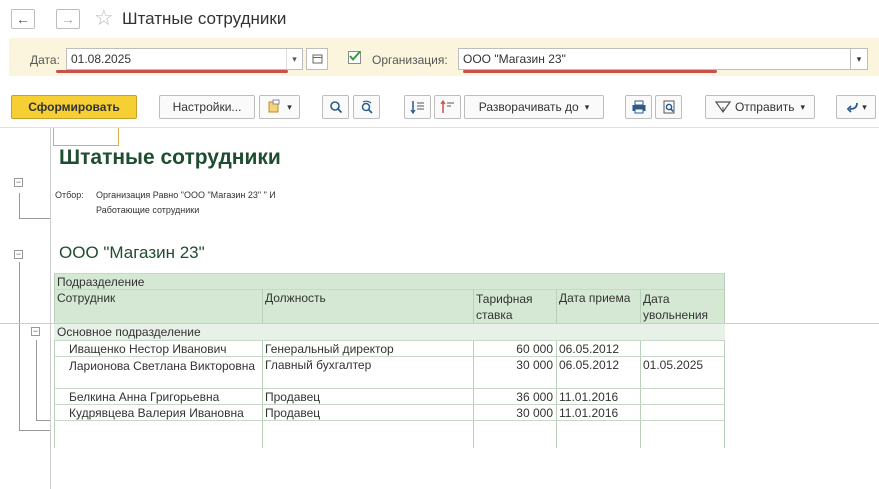  I want to click on date-dropdown-button: ▾, so click(294, 59).